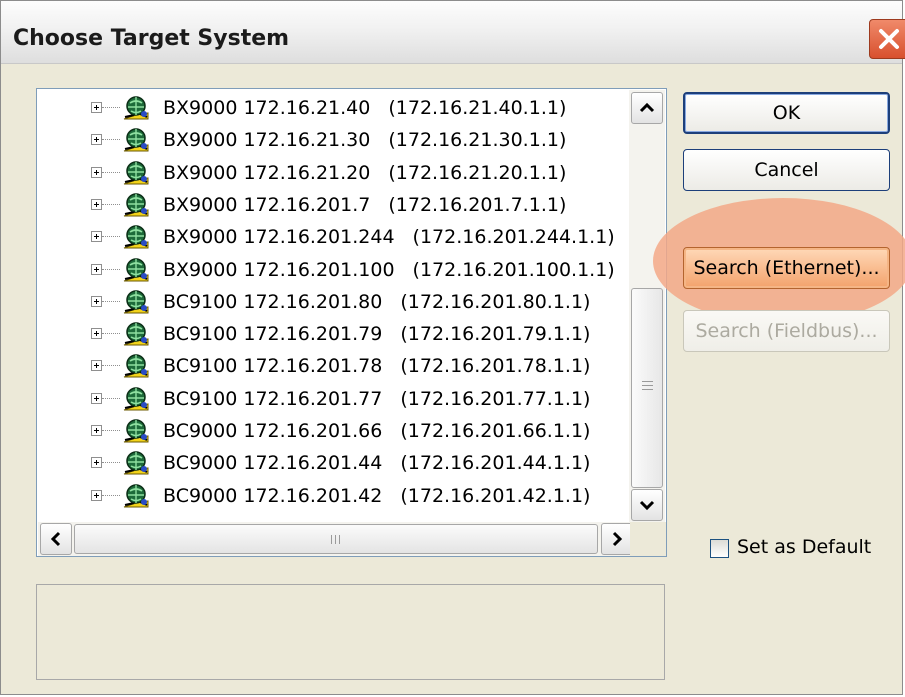  What do you see at coordinates (719, 548) in the screenshot?
I see `set-as-default-checkbox` at bounding box center [719, 548].